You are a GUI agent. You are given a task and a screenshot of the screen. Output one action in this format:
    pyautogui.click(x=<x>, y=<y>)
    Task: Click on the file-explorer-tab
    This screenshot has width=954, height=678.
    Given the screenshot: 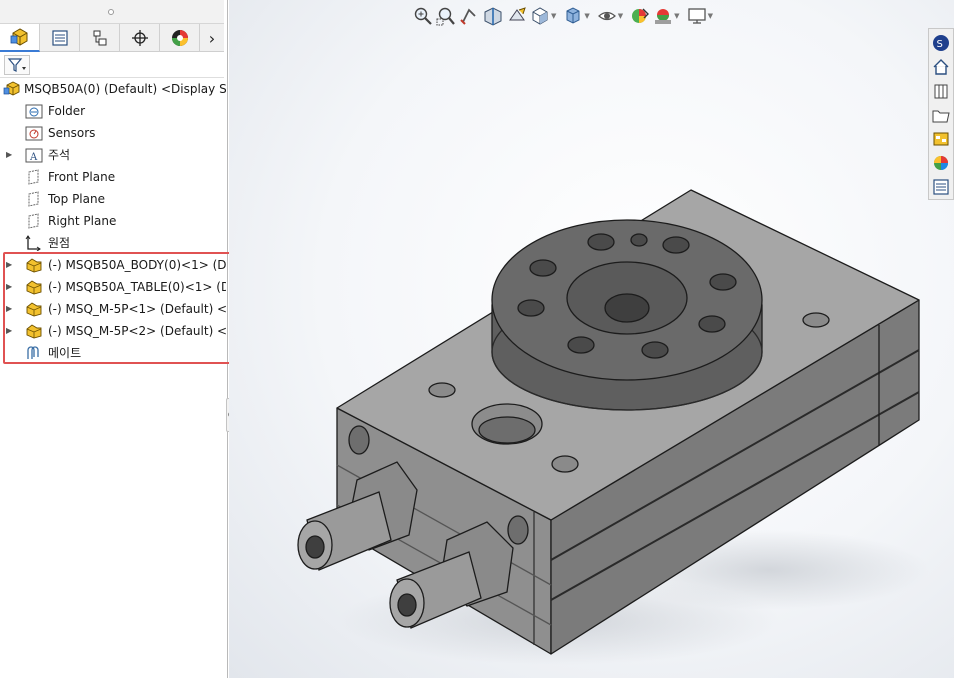 What is the action you would take?
    pyautogui.click(x=941, y=114)
    